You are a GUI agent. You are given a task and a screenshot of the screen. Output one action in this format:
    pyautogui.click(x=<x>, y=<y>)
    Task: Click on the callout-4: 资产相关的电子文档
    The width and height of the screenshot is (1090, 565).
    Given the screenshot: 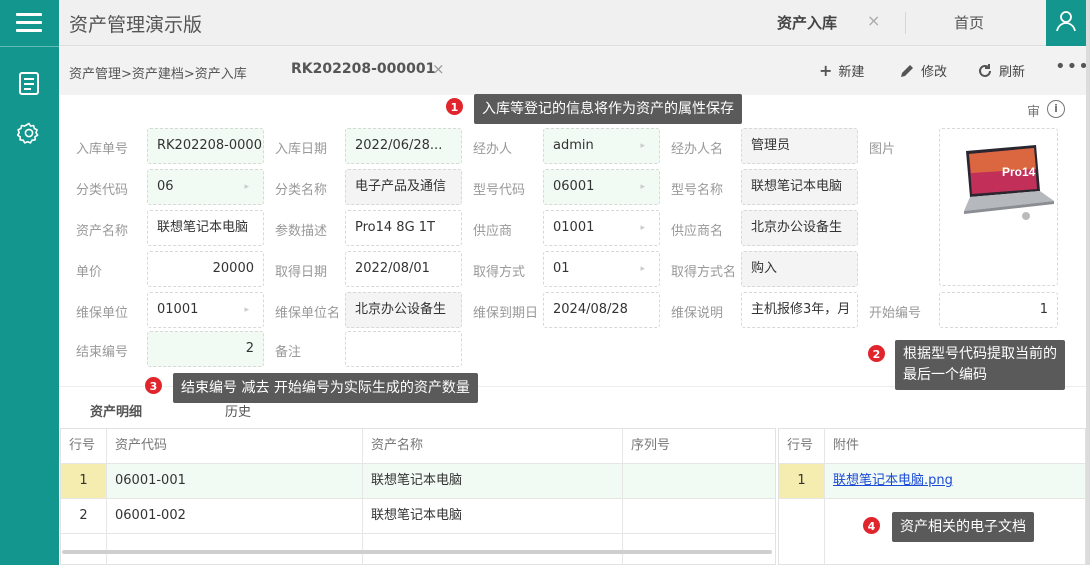 What is the action you would take?
    pyautogui.click(x=963, y=527)
    